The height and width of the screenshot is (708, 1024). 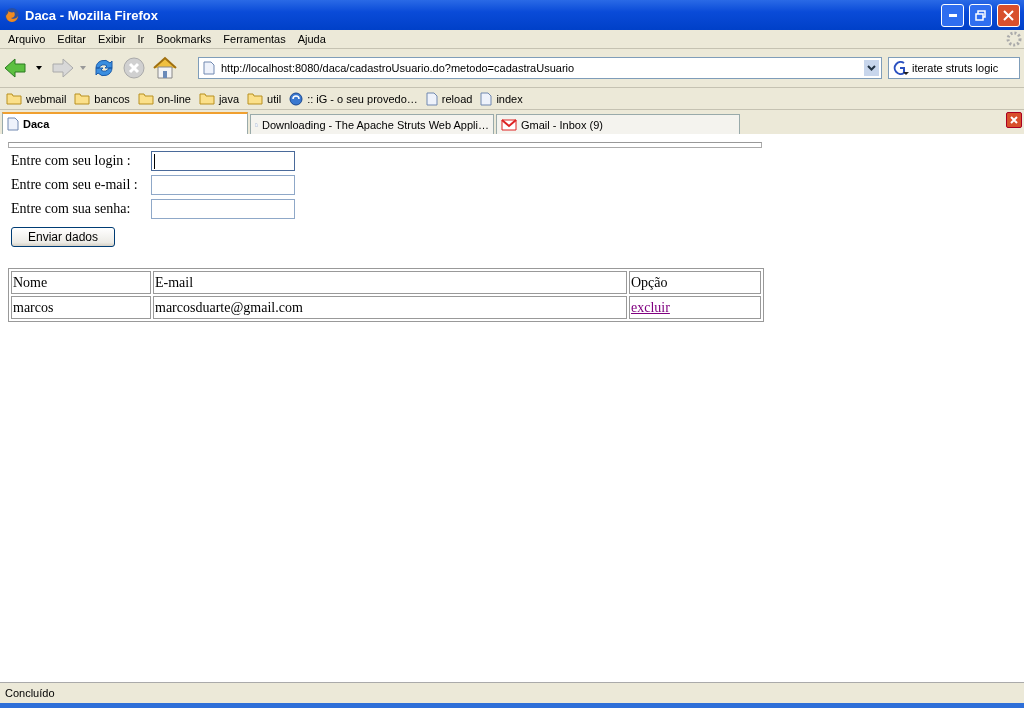 I want to click on menu-item: Exibir, so click(x=112, y=39).